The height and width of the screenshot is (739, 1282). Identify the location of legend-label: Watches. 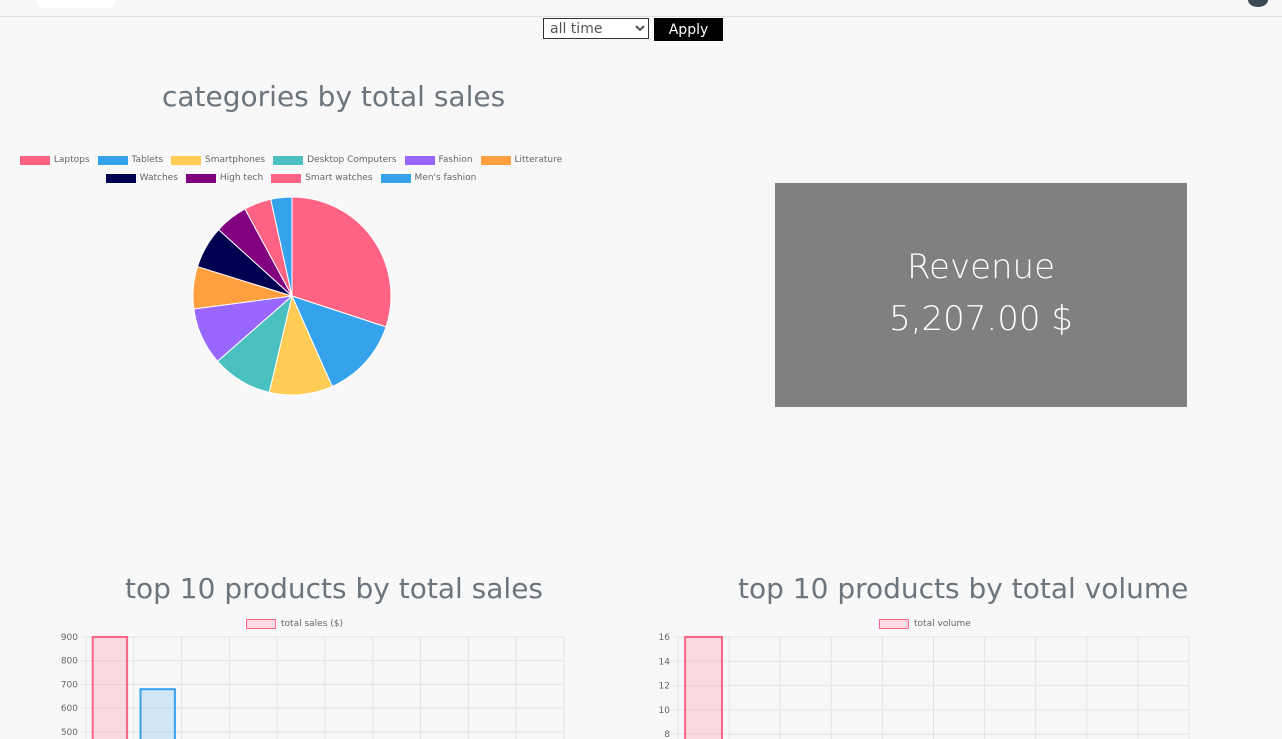
(158, 178).